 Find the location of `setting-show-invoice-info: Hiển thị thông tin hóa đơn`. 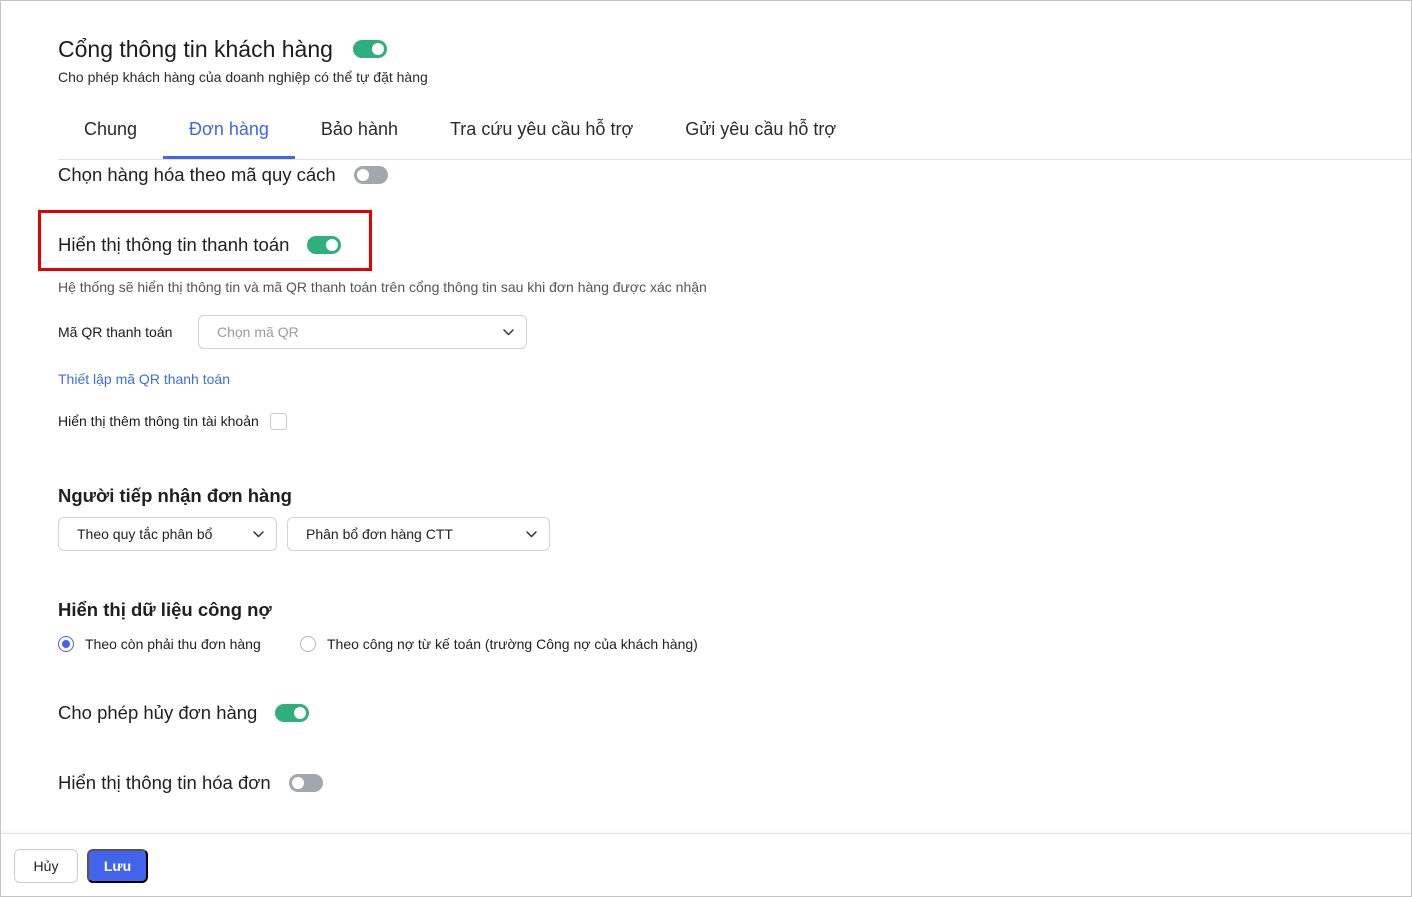

setting-show-invoice-info: Hiển thị thông tin hóa đơn is located at coordinates (190, 783).